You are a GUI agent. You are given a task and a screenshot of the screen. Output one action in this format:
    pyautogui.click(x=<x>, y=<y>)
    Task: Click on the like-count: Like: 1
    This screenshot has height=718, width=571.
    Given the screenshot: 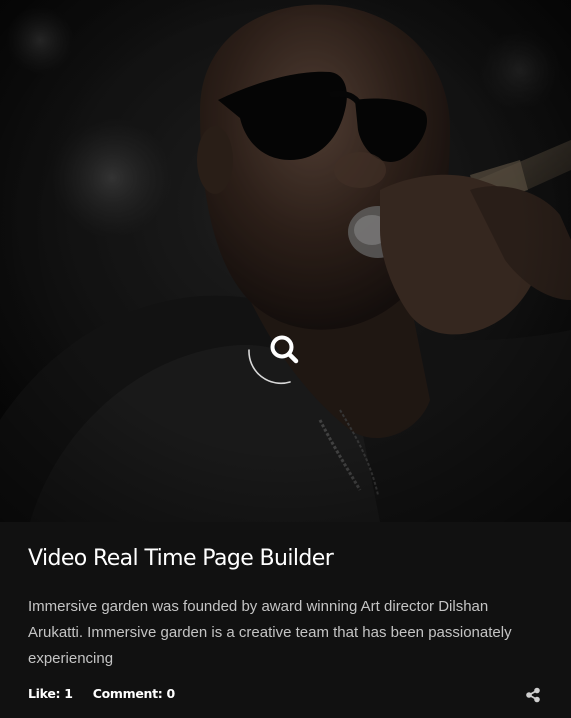 What is the action you would take?
    pyautogui.click(x=50, y=693)
    